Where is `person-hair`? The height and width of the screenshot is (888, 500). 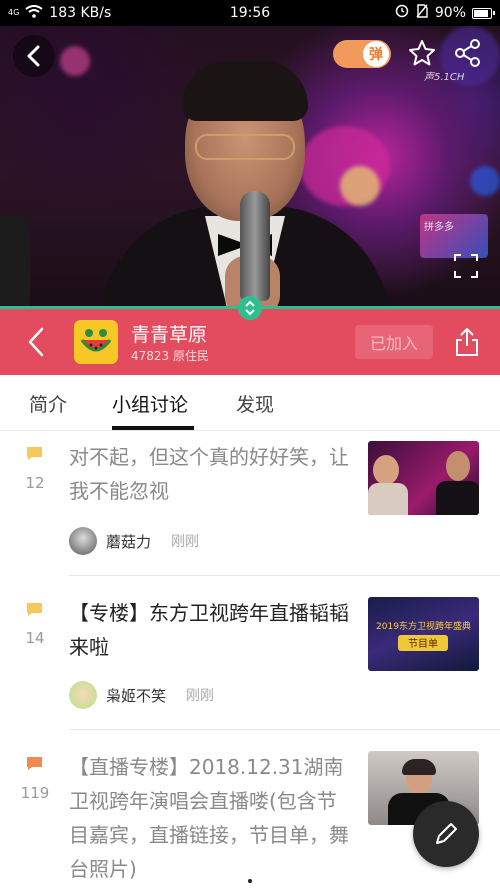 person-hair is located at coordinates (245, 91).